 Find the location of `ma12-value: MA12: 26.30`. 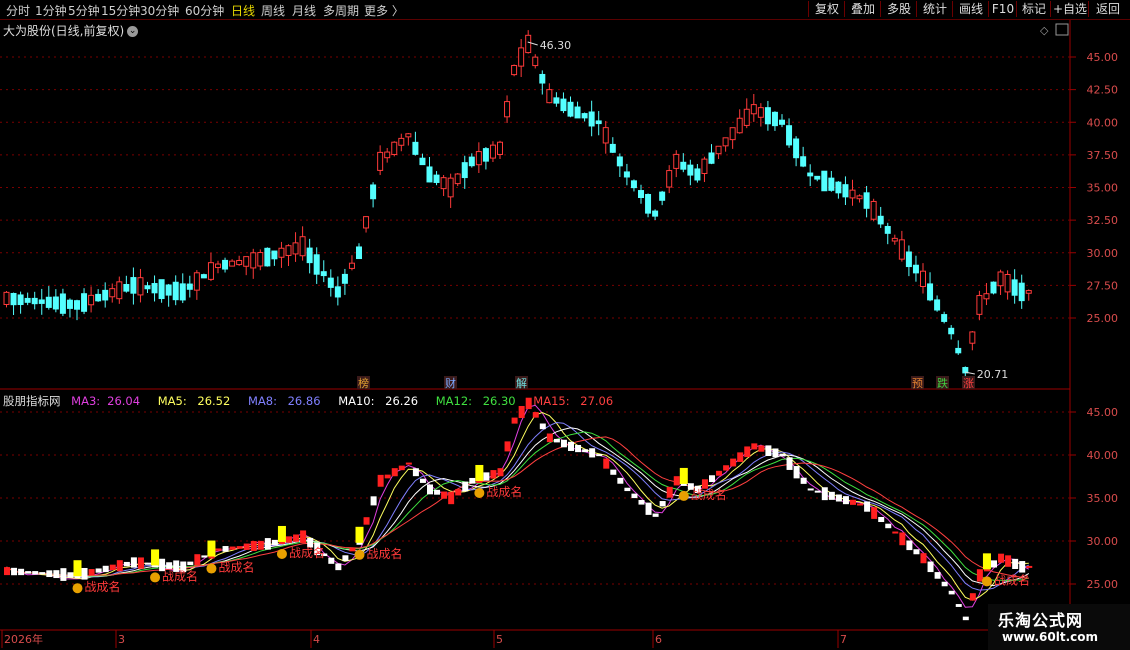

ma12-value: MA12: 26.30 is located at coordinates (475, 401).